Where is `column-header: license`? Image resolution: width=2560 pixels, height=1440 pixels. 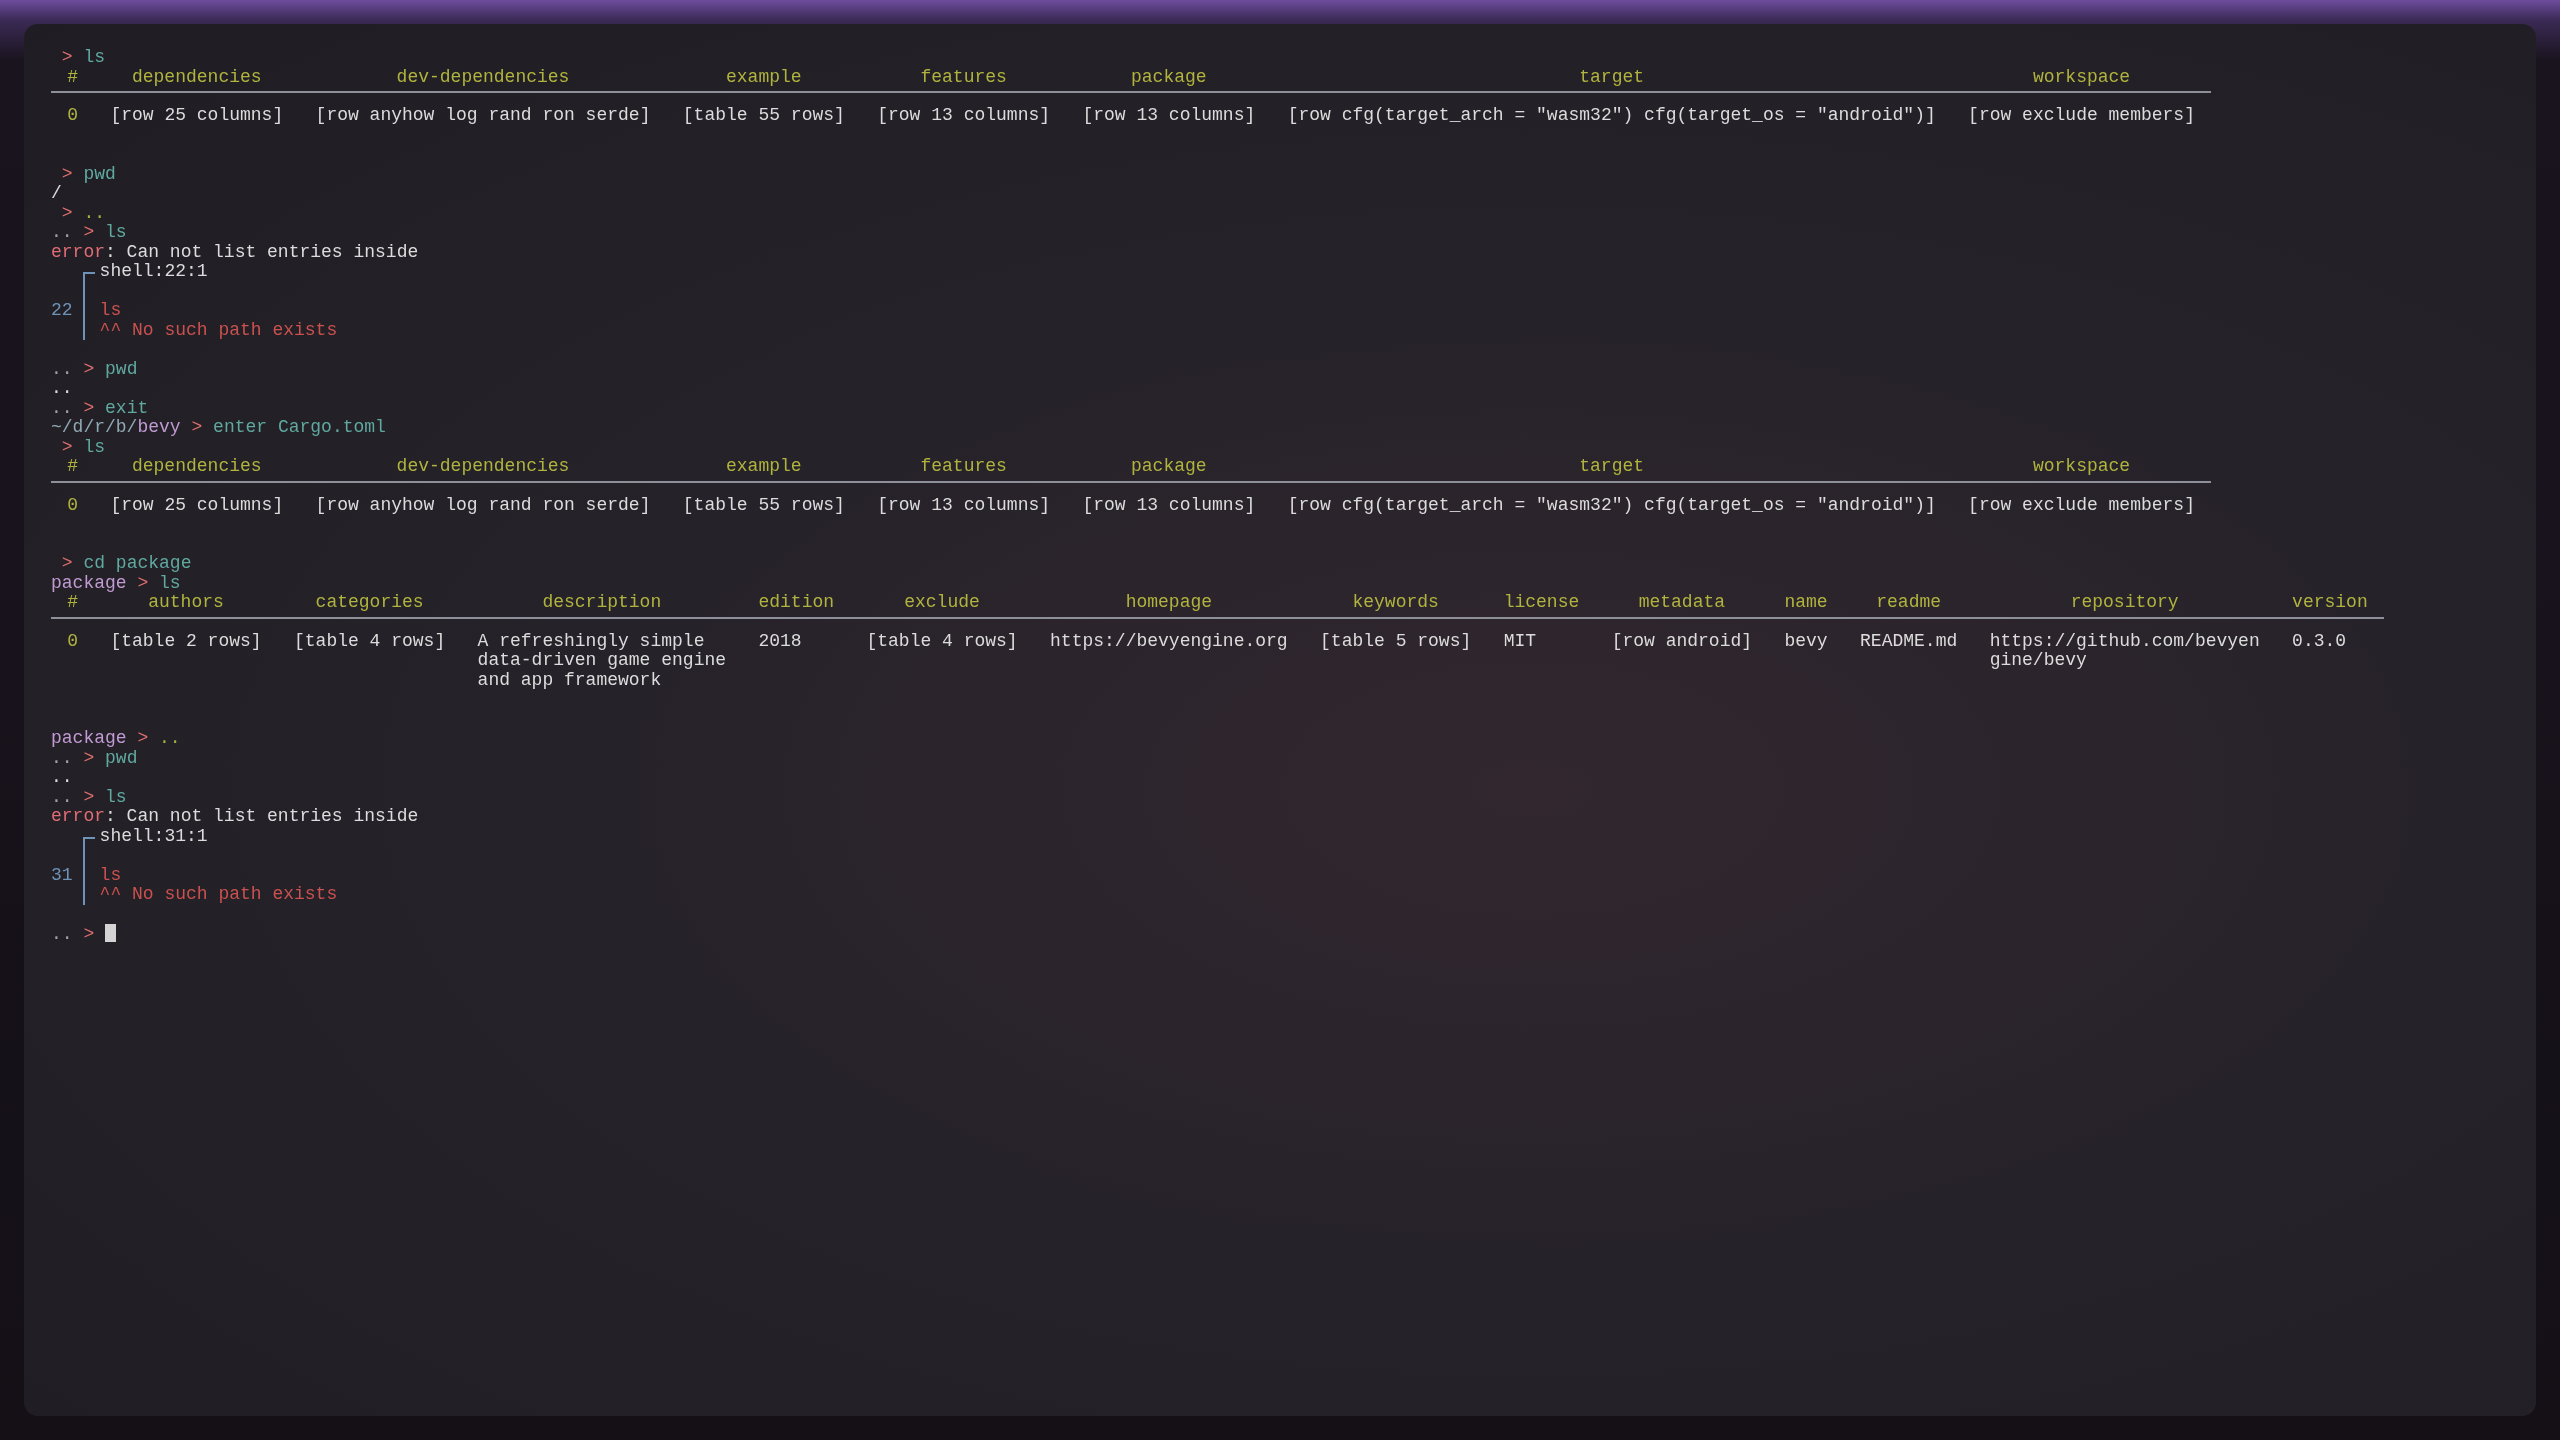 column-header: license is located at coordinates (1541, 605).